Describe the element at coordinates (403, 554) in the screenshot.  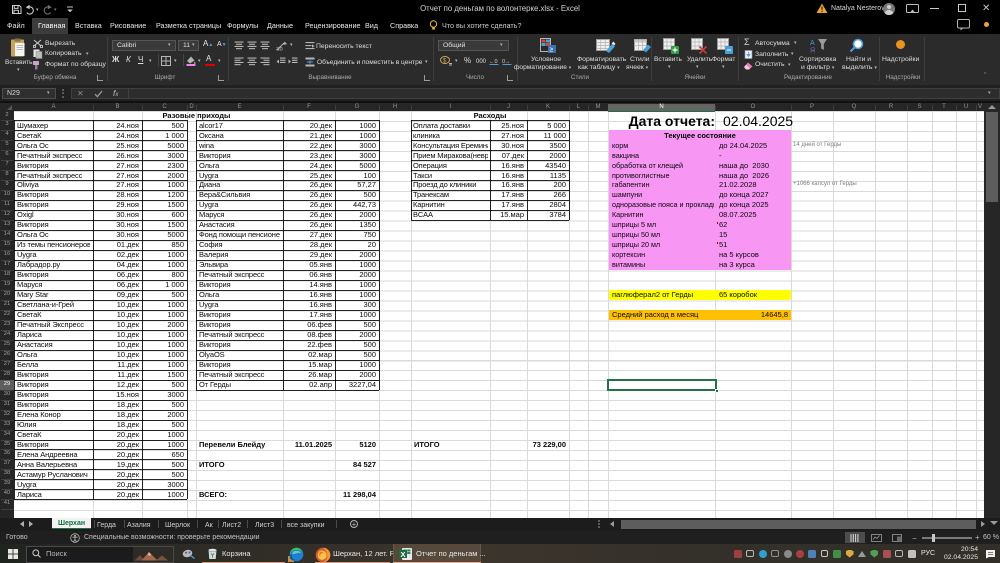
I see `svg-text: X` at that location.